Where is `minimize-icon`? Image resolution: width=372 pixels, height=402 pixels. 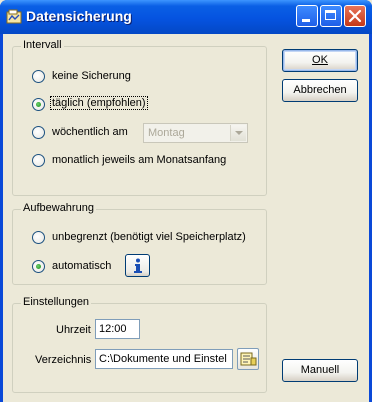 minimize-icon is located at coordinates (306, 20).